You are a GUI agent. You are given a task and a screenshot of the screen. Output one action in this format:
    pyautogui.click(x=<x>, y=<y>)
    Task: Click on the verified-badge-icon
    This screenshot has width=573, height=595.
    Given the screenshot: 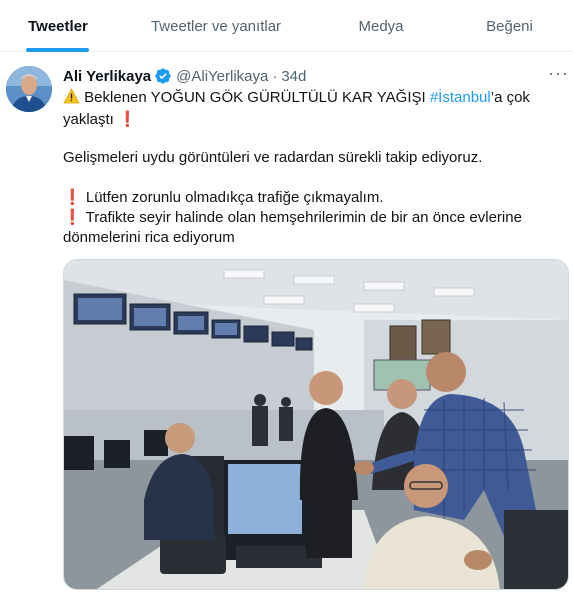 What is the action you would take?
    pyautogui.click(x=163, y=76)
    